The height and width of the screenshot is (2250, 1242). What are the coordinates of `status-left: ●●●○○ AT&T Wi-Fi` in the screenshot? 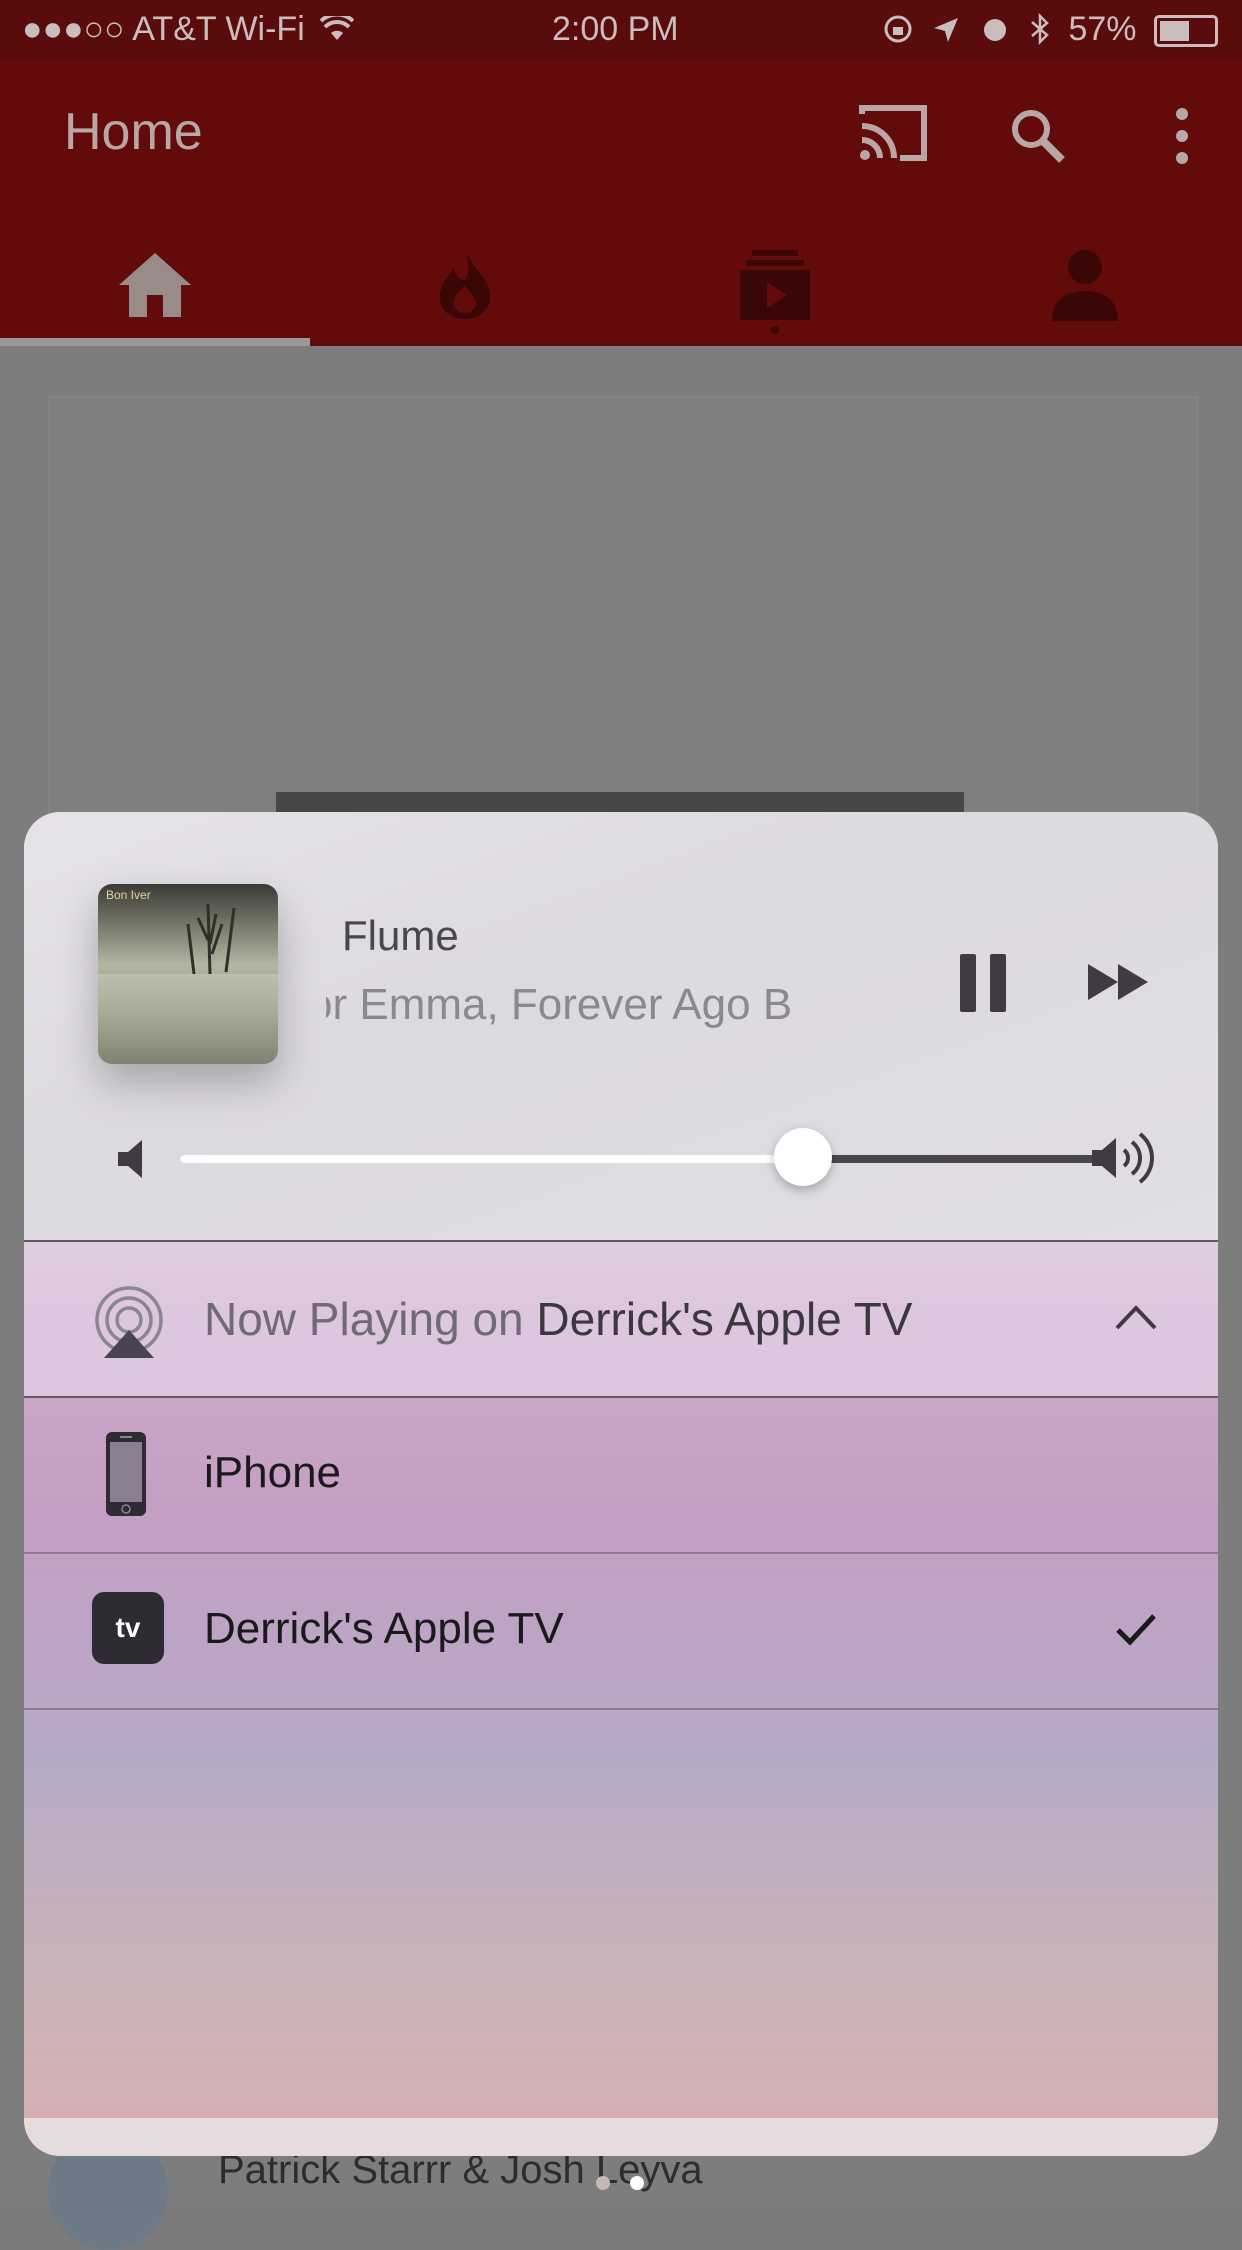 It's located at (188, 29).